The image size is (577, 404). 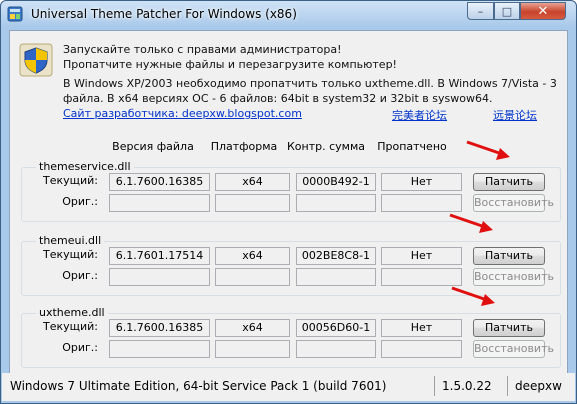 What do you see at coordinates (538, 386) in the screenshot?
I see `status-author: deepxw` at bounding box center [538, 386].